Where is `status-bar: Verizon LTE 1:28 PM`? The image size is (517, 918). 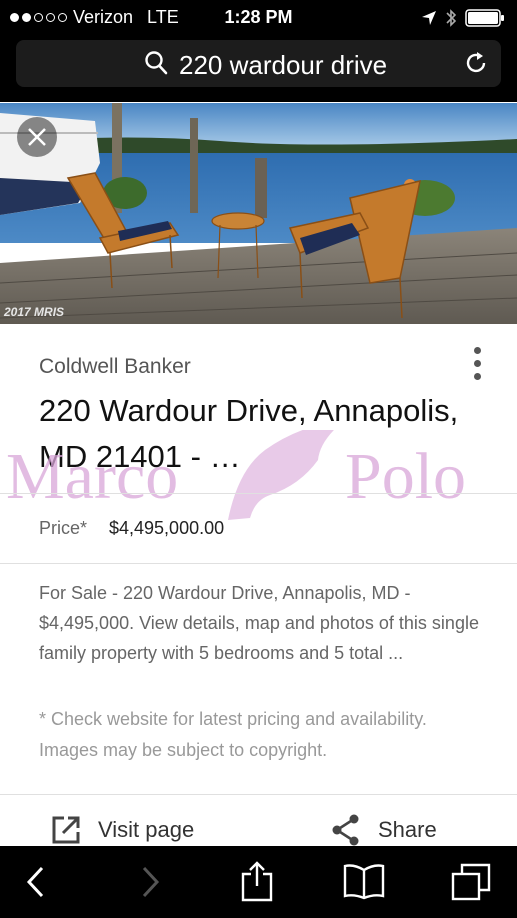 status-bar: Verizon LTE 1:28 PM is located at coordinates (258, 18).